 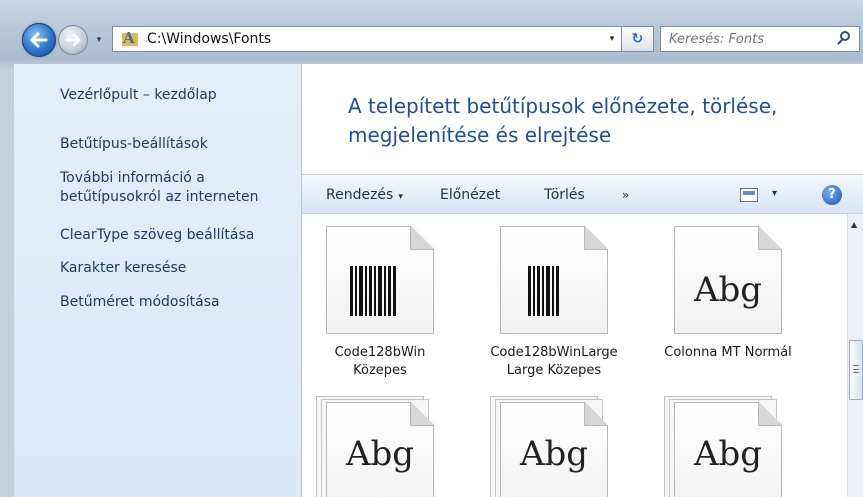 I want to click on forward-arrow-icon, so click(x=73, y=40).